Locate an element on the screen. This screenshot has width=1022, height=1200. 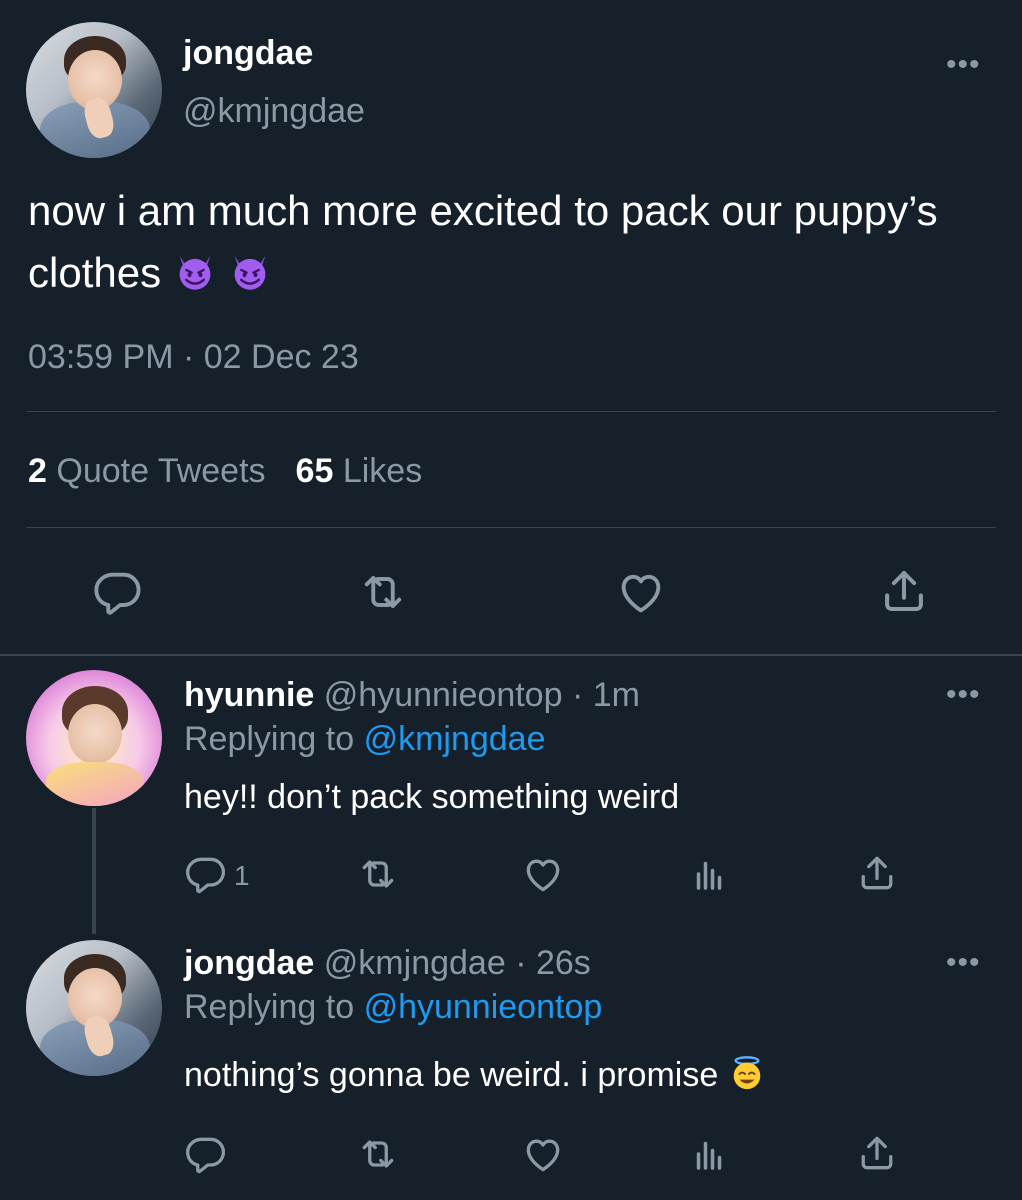
replying-to-line: Replying to @hyunnieontop is located at coordinates (393, 1007).